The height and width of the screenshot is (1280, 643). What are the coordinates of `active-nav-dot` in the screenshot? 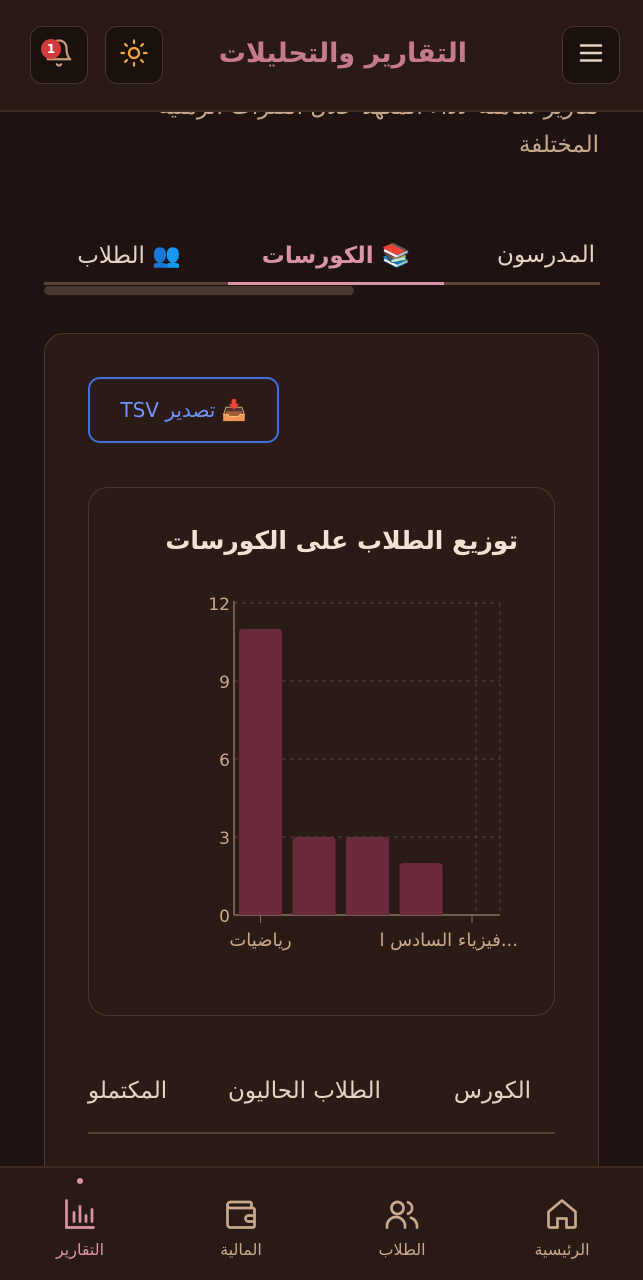 It's located at (80, 1181).